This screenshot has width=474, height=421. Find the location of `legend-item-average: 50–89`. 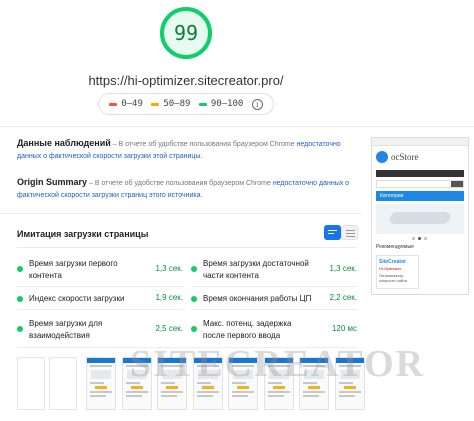

legend-item-average: 50–89 is located at coordinates (170, 104).